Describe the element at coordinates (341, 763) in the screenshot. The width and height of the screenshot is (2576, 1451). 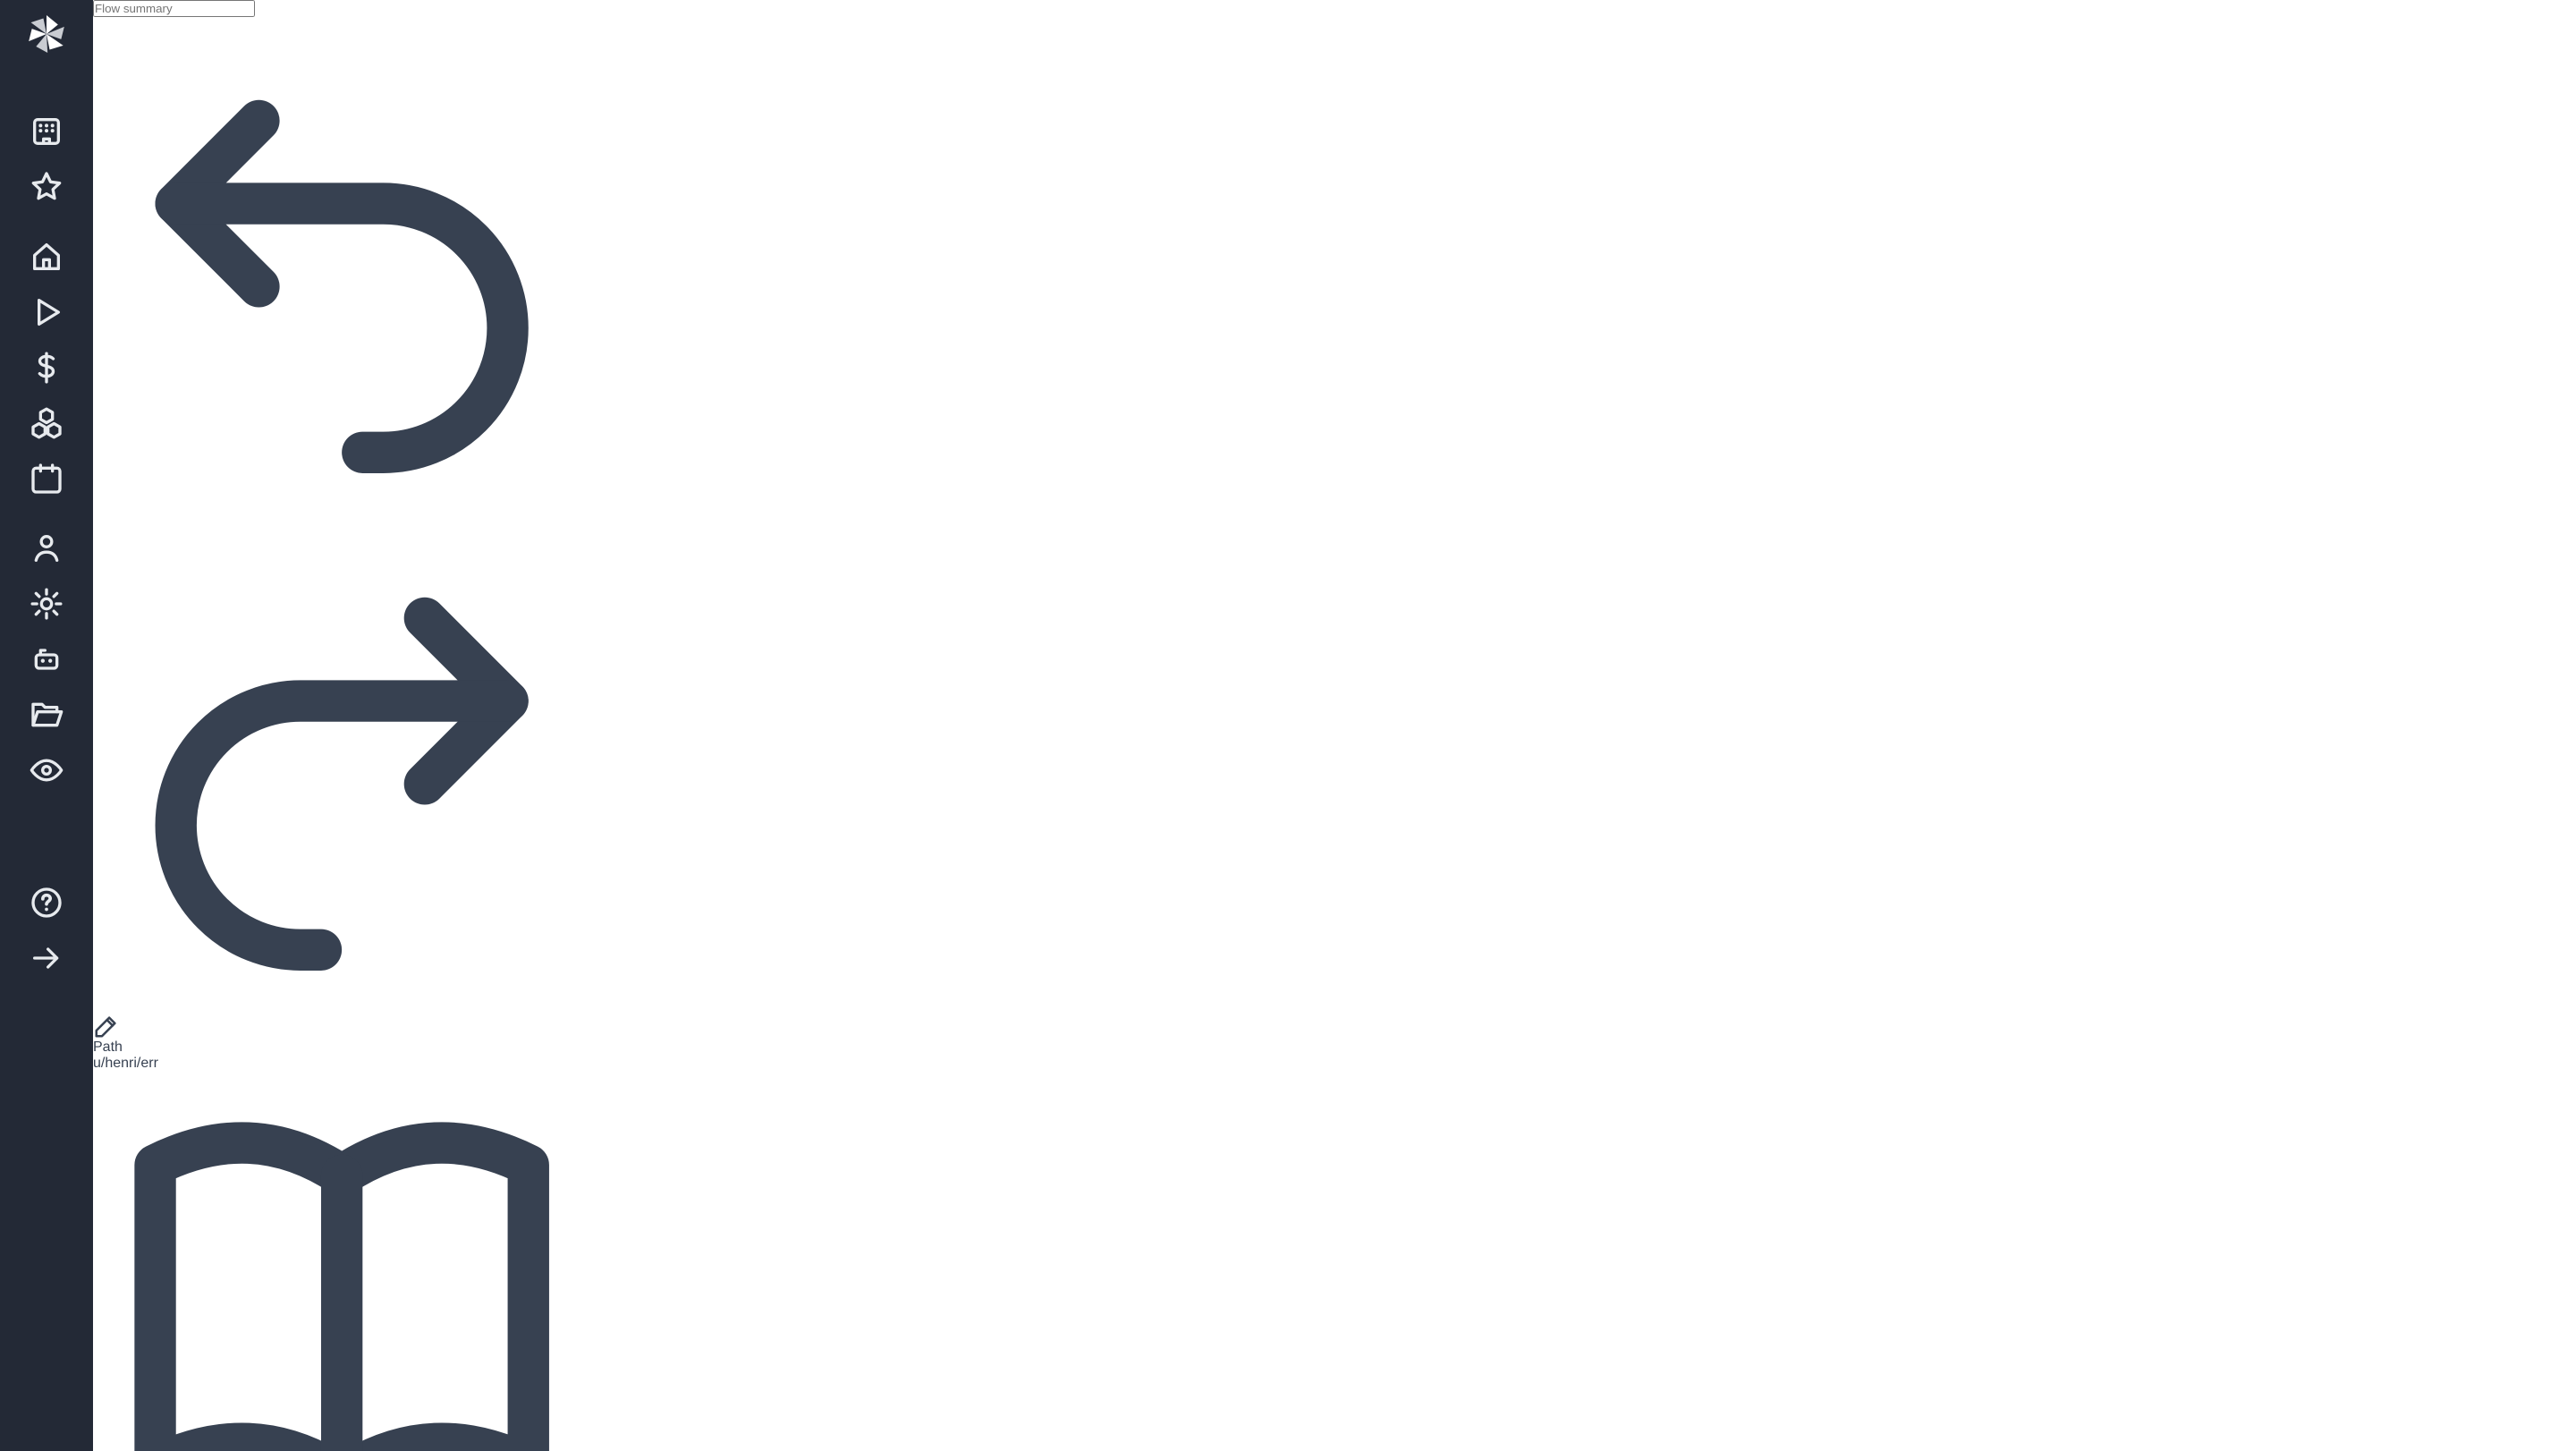
I see `redo-button` at that location.